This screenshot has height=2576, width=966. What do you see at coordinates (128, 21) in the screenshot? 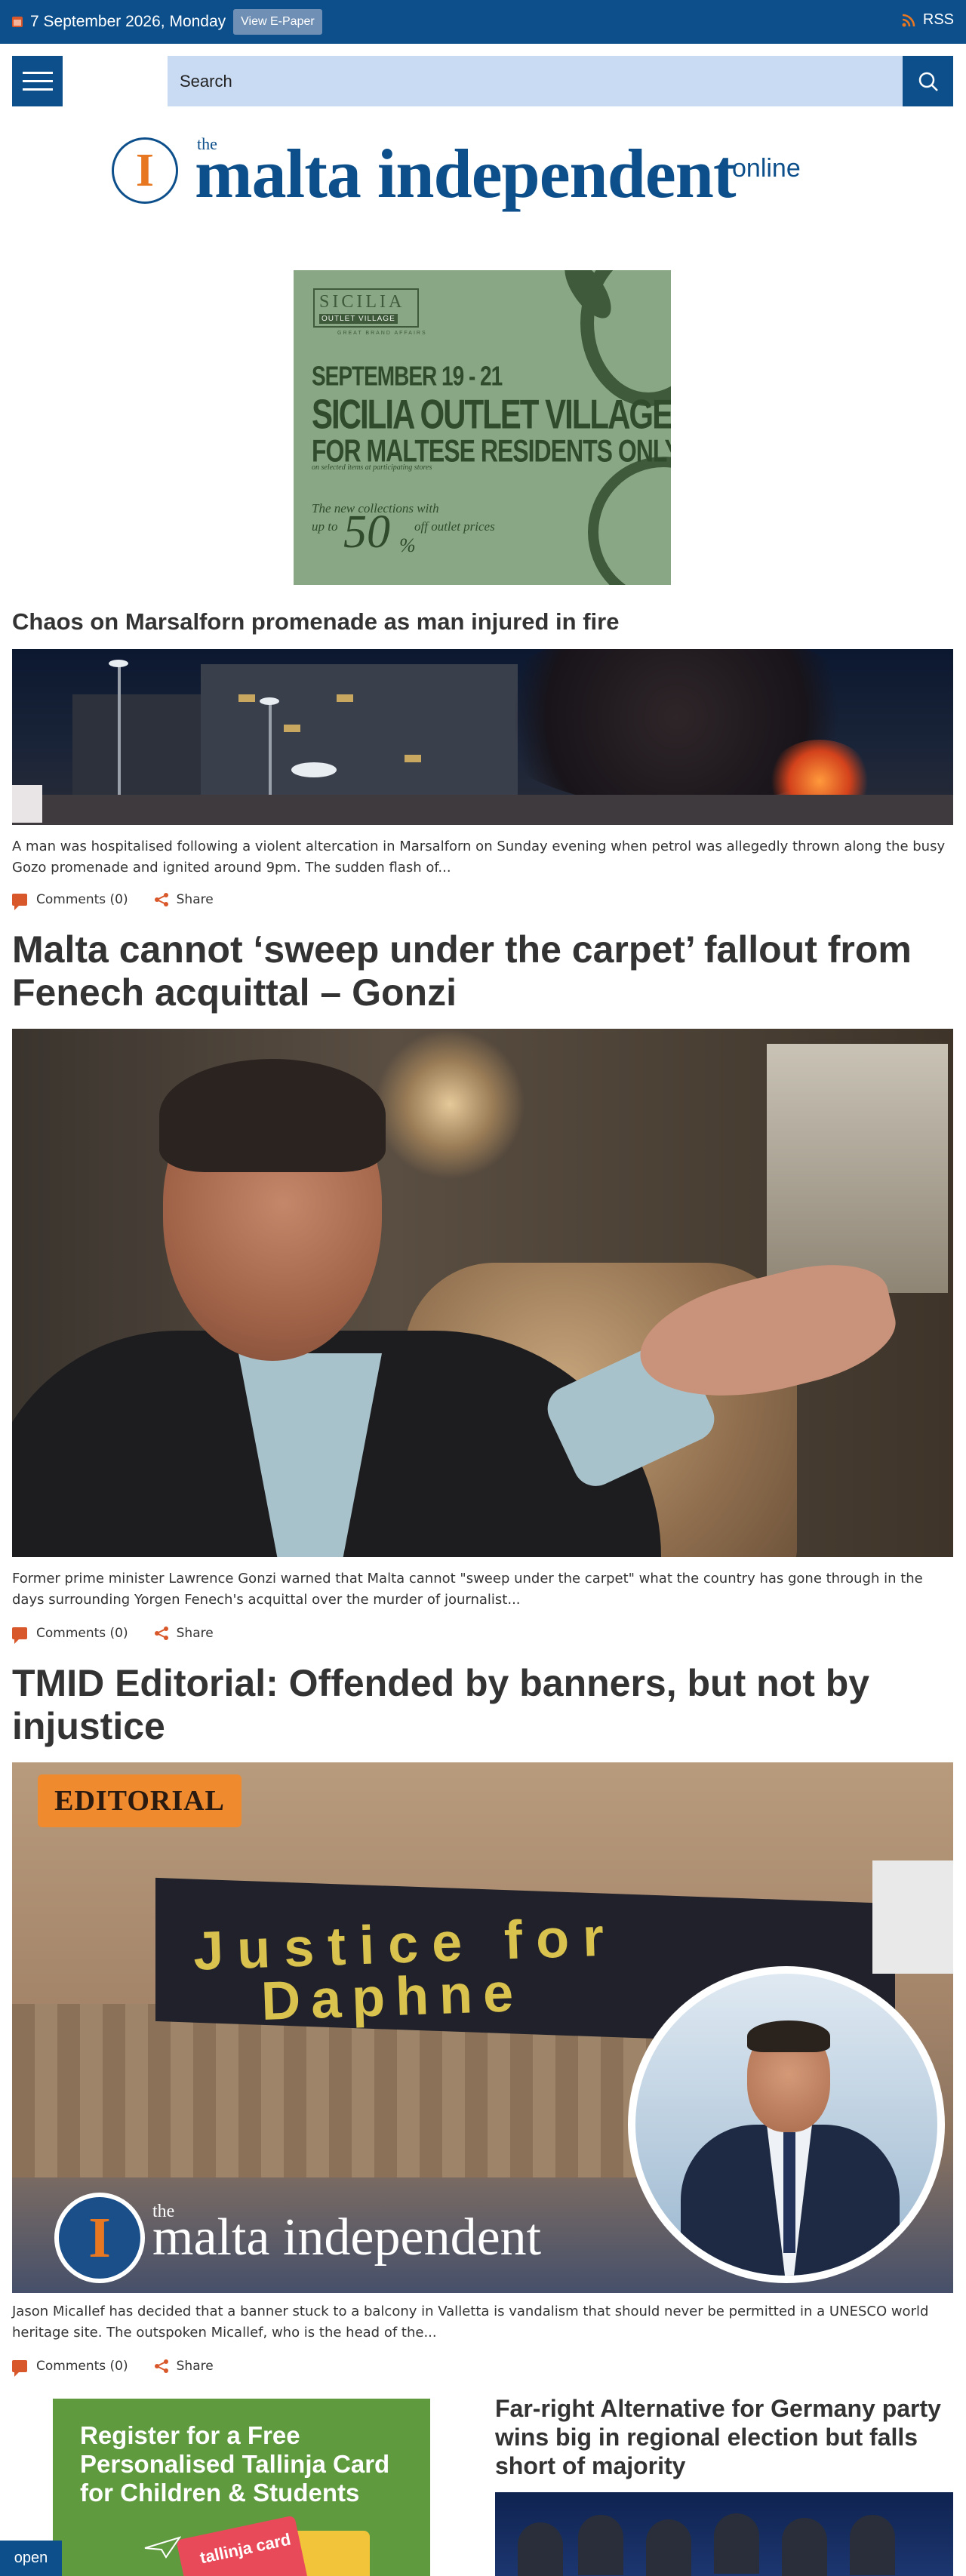
I see `current-date: 7 September 2026, Monday` at bounding box center [128, 21].